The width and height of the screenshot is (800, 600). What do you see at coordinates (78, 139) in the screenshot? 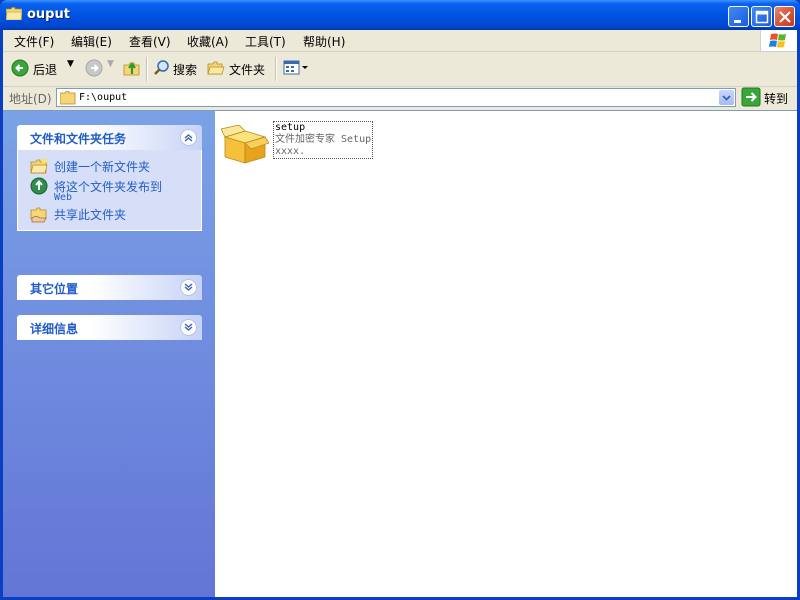
I see `panel-title: 文件和文件夹任务` at bounding box center [78, 139].